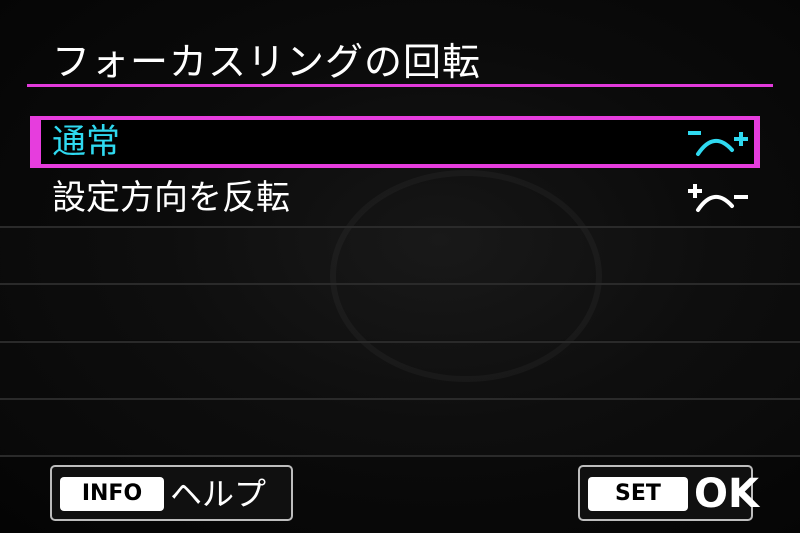 The image size is (800, 533). I want to click on menu-item-label: 設定方向を反転, so click(171, 198).